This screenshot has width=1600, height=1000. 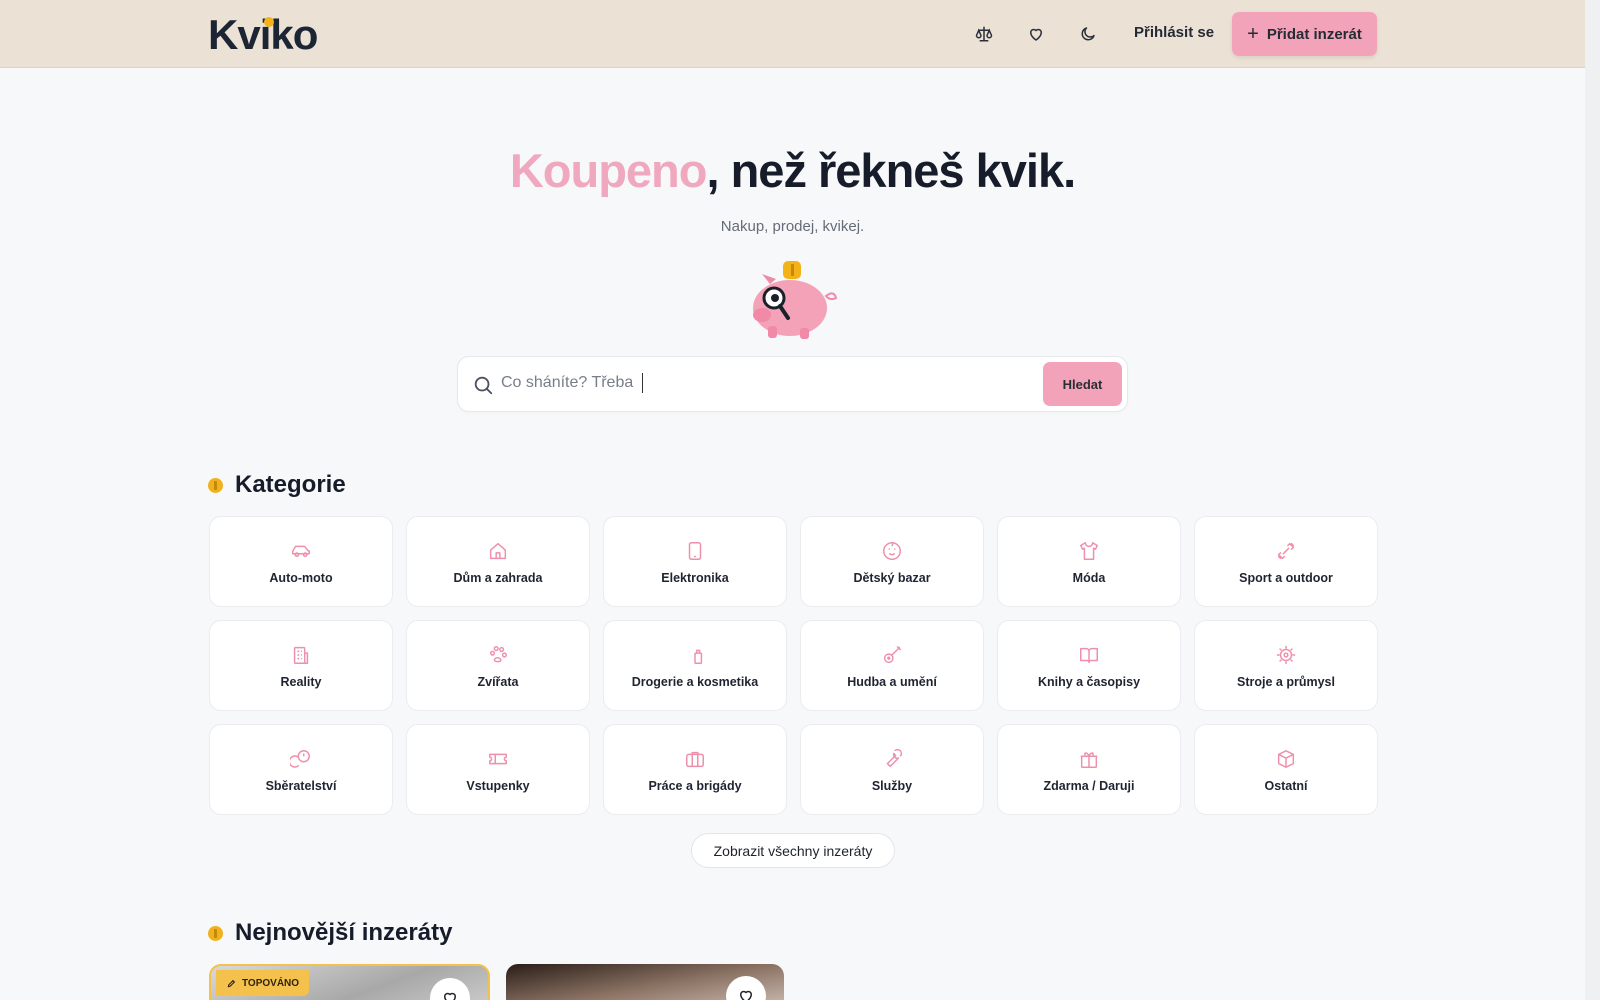 I want to click on search-icon, so click(x=483, y=385).